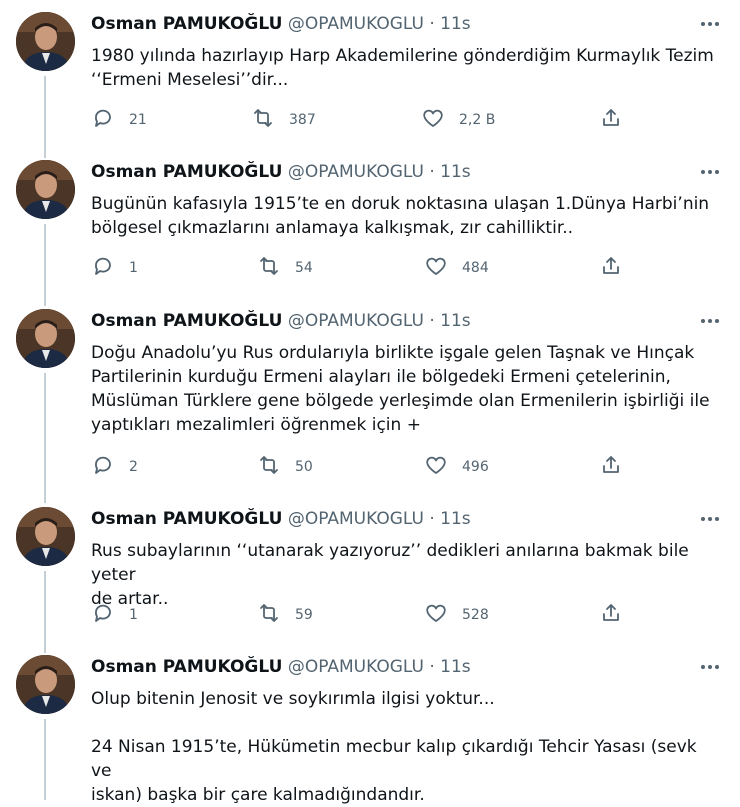 This screenshot has width=740, height=807. Describe the element at coordinates (304, 467) in the screenshot. I see `retweet-count: 50` at that location.